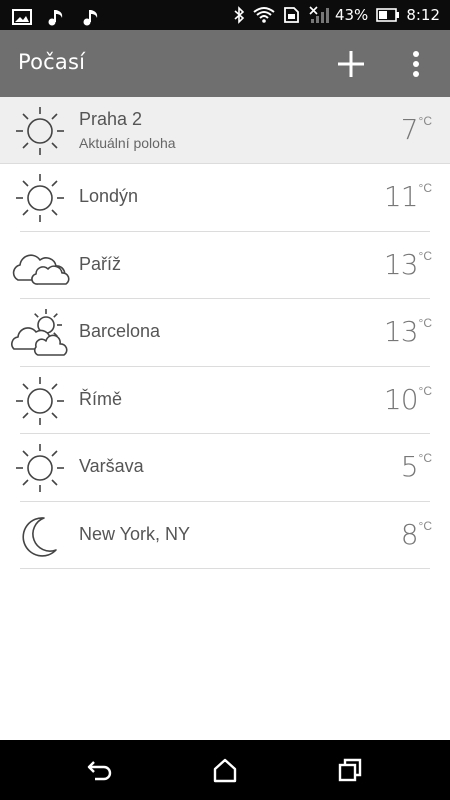 This screenshot has width=450, height=800. I want to click on temperature-value: 7, so click(409, 129).